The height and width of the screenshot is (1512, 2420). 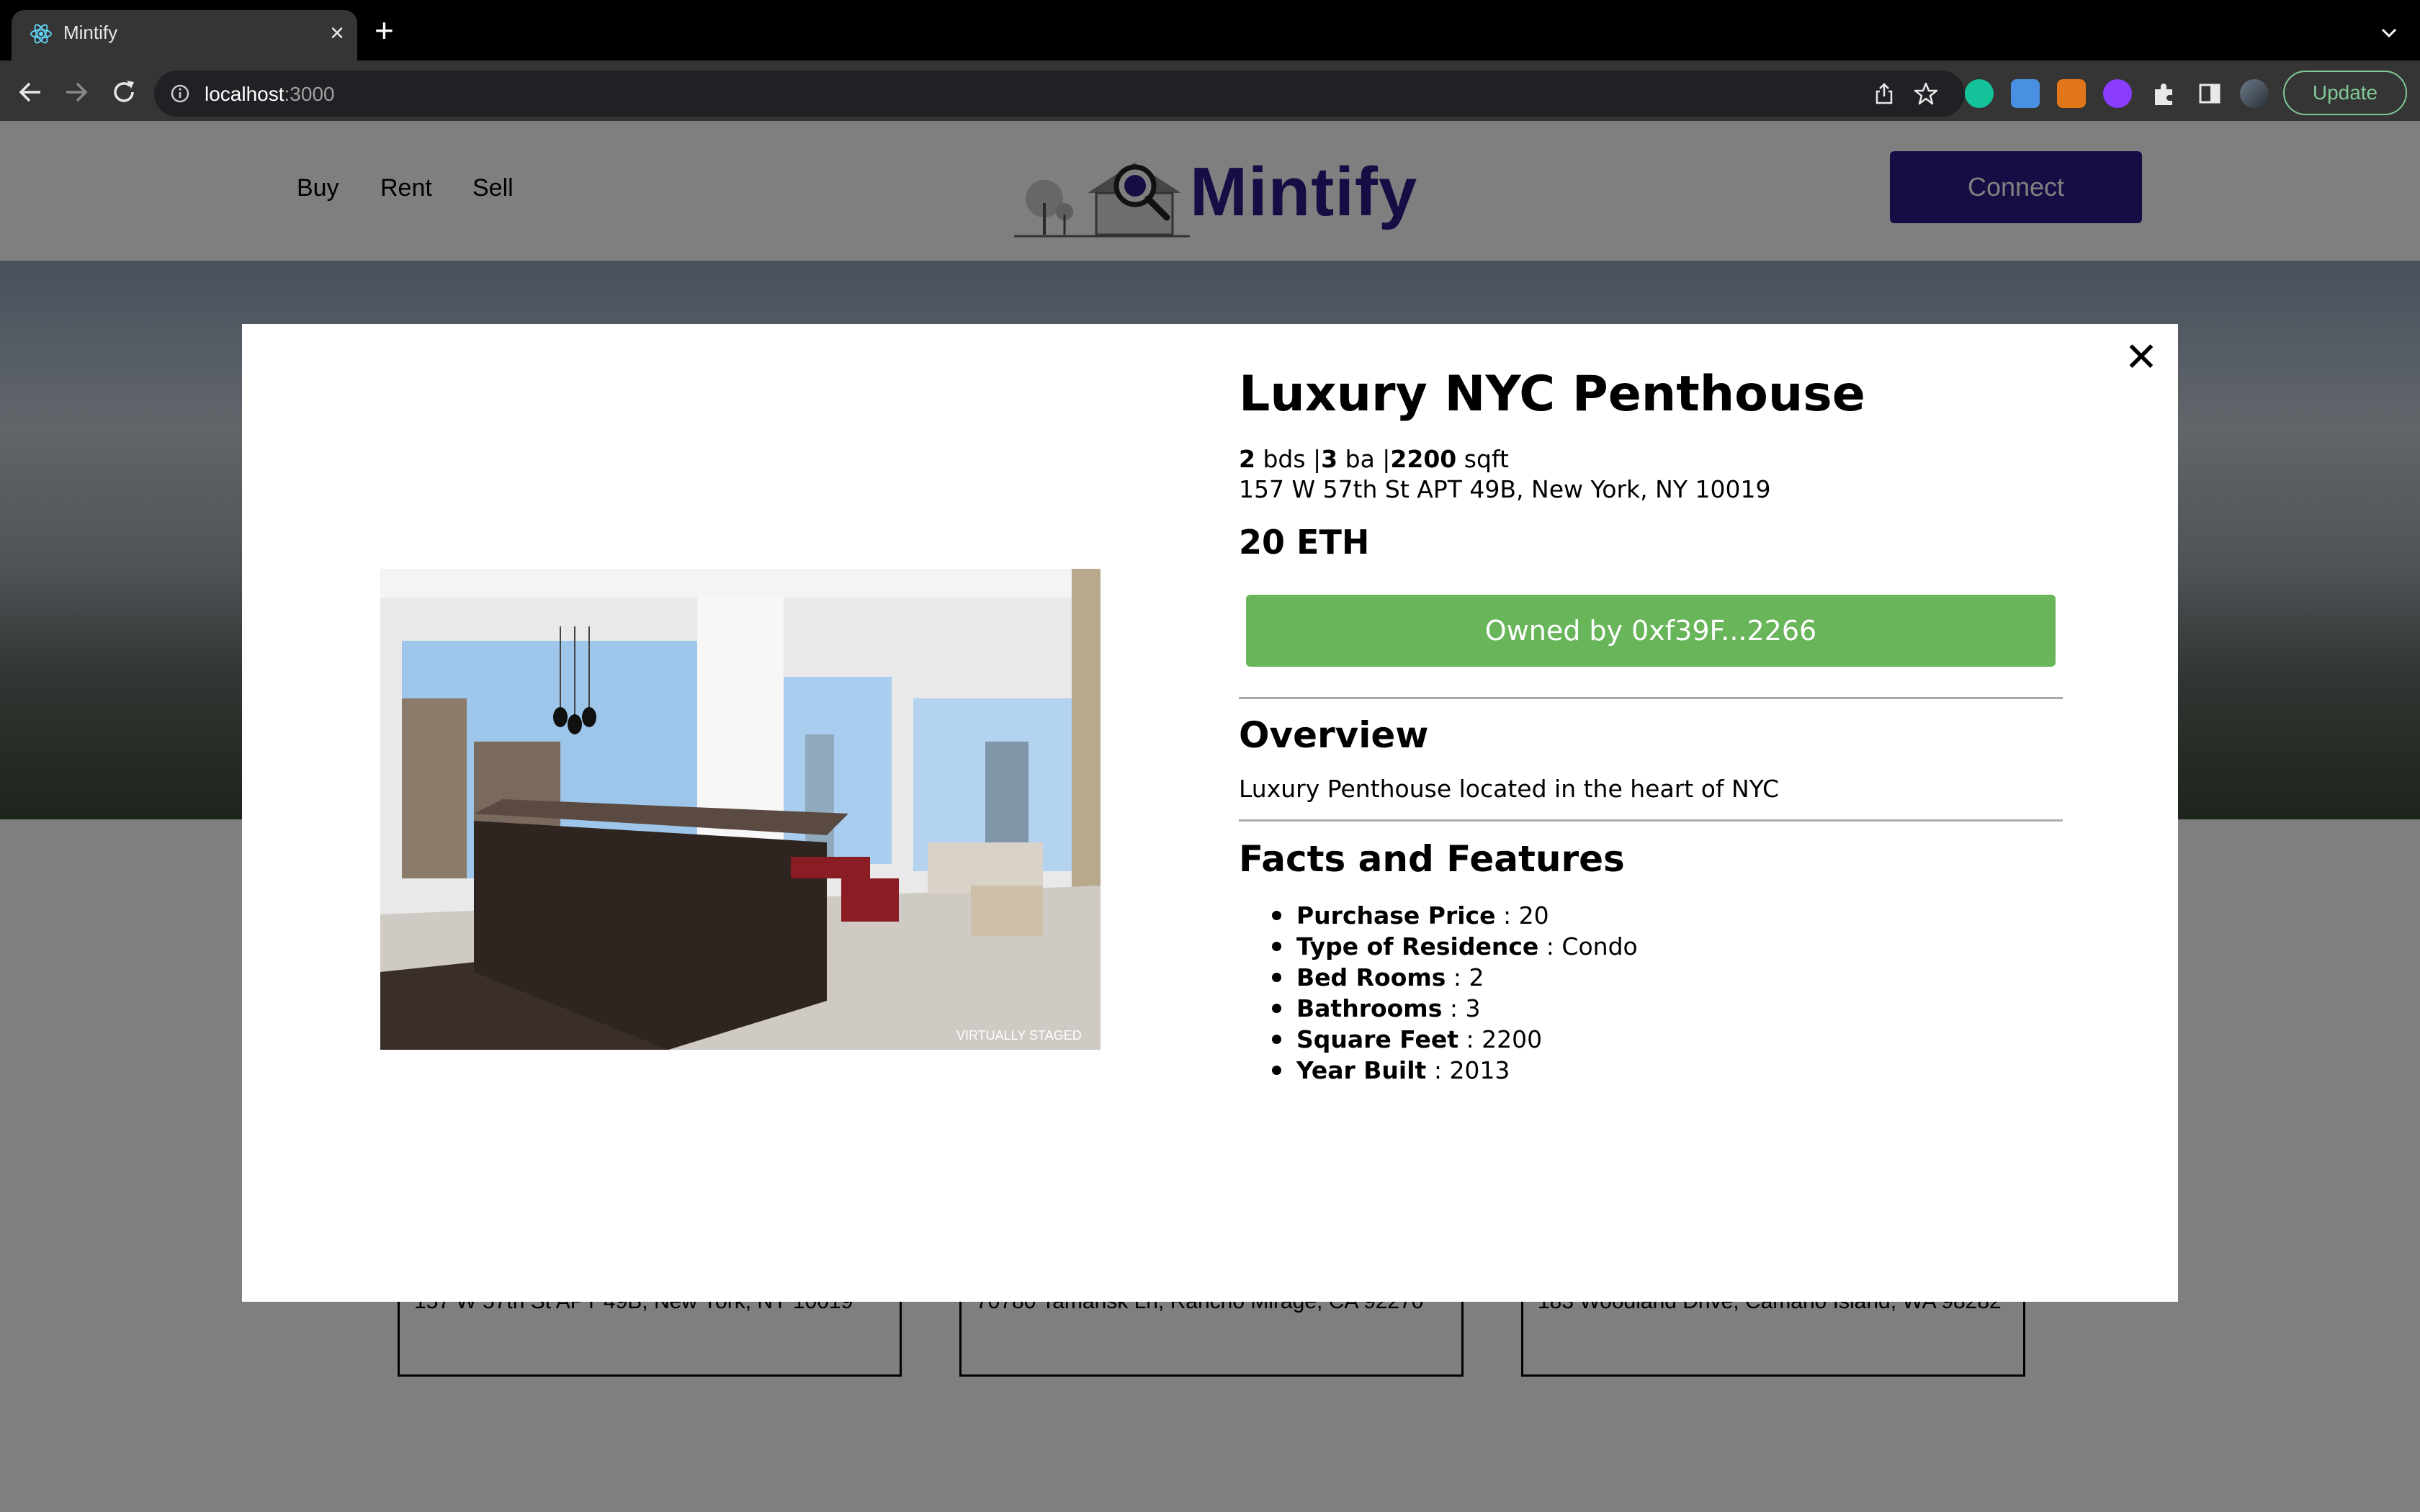 I want to click on photo-watermark: VIRTUALLY STAGED, so click(x=1019, y=1035).